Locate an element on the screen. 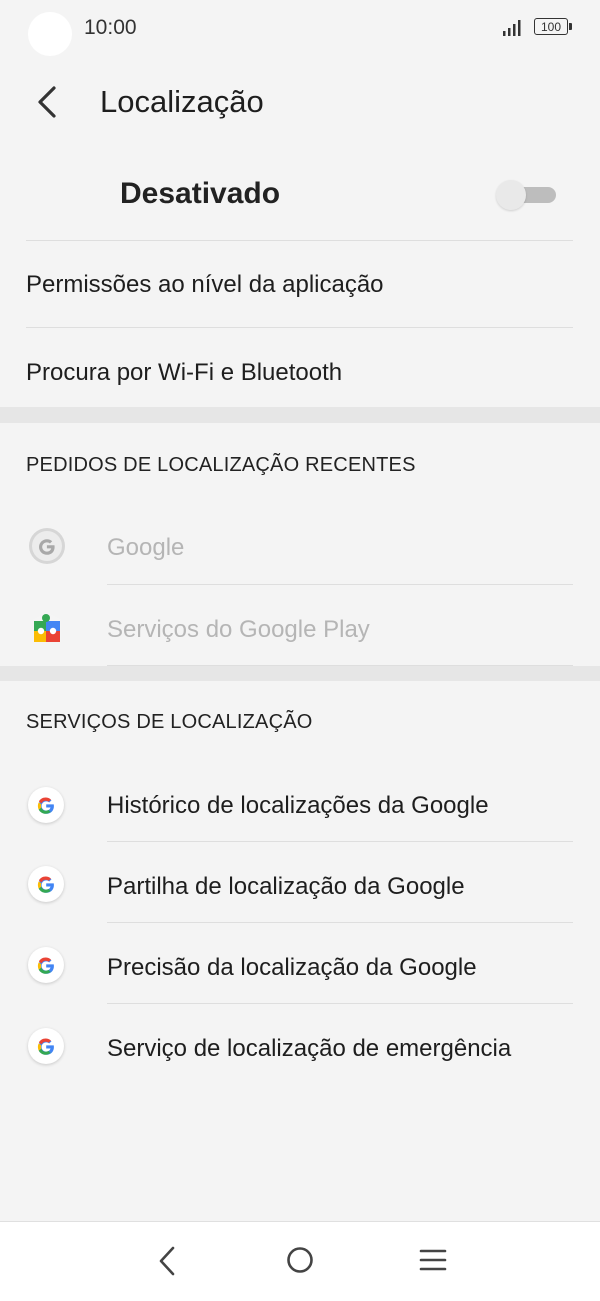  recent-requests-header: PEDIDOS DE LOCALIZAÇÃO RECENTES is located at coordinates (221, 465).